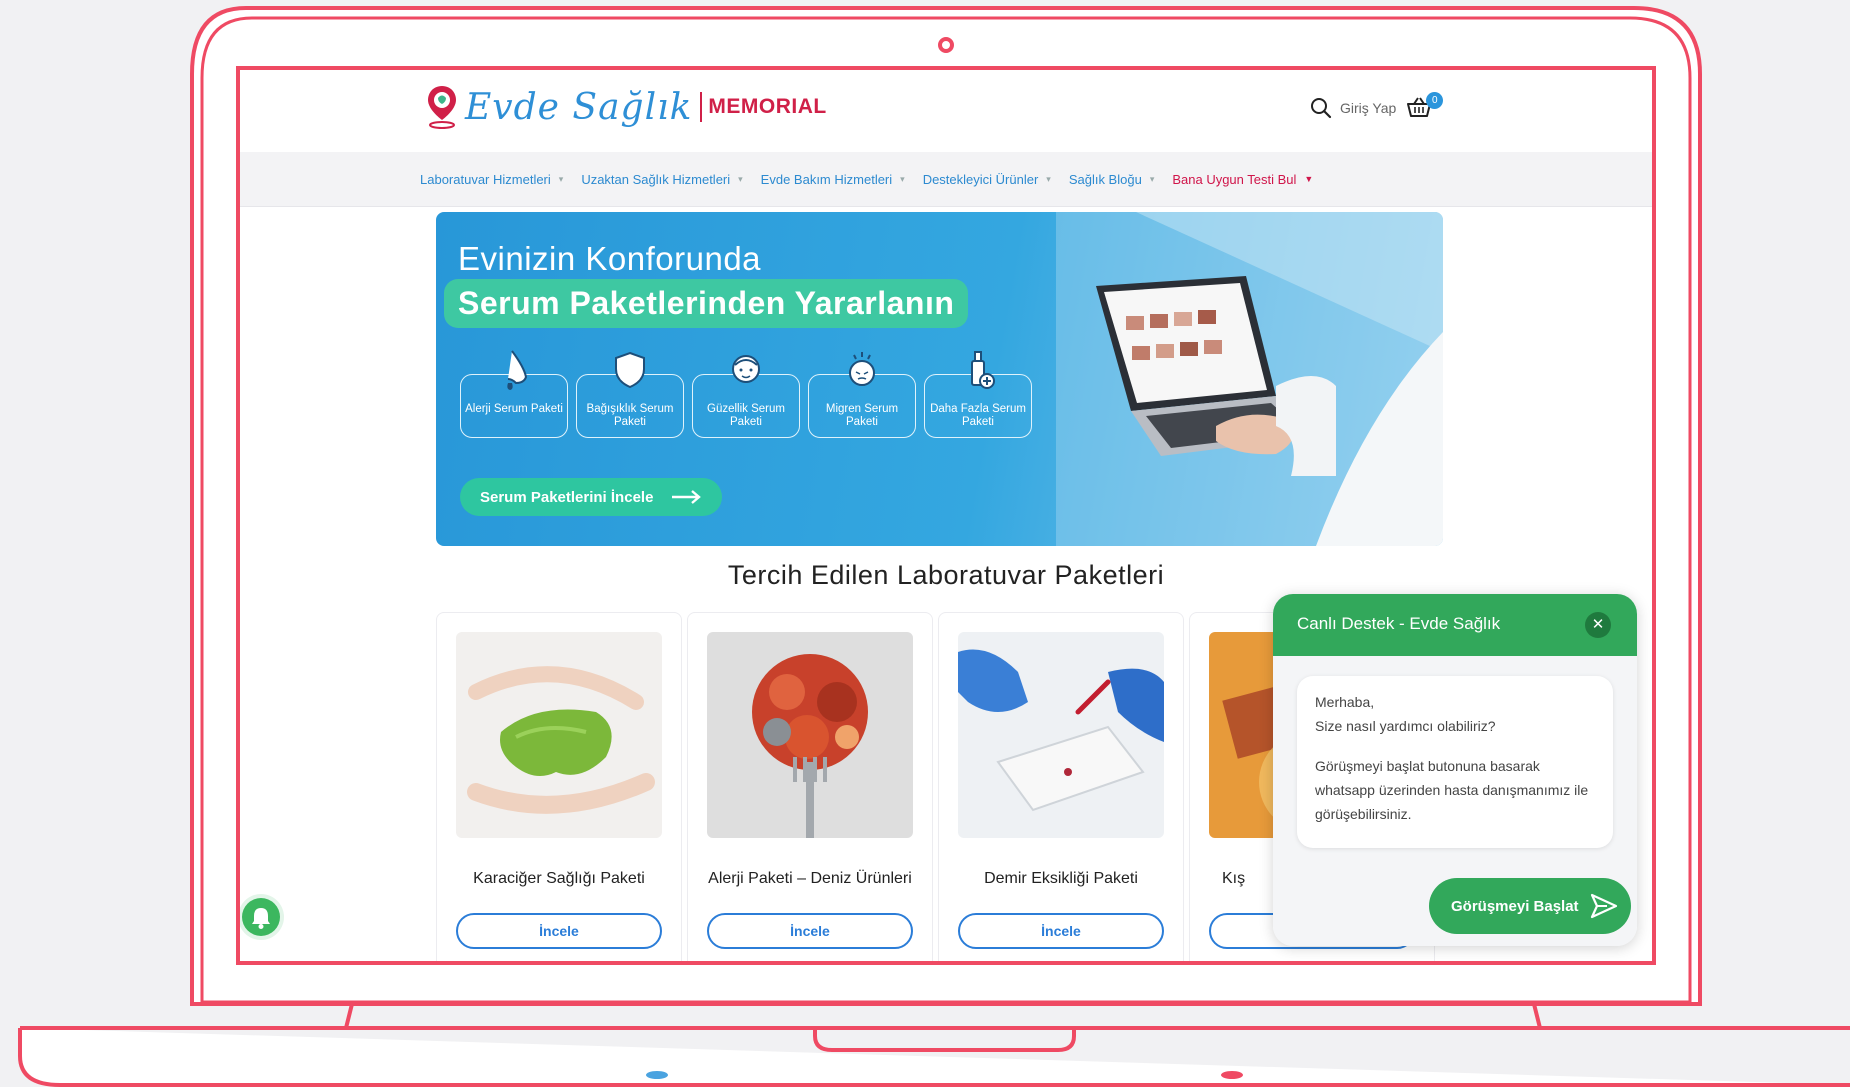  What do you see at coordinates (862, 395) in the screenshot?
I see `service-migraine-serum: Migren Serum Paketi` at bounding box center [862, 395].